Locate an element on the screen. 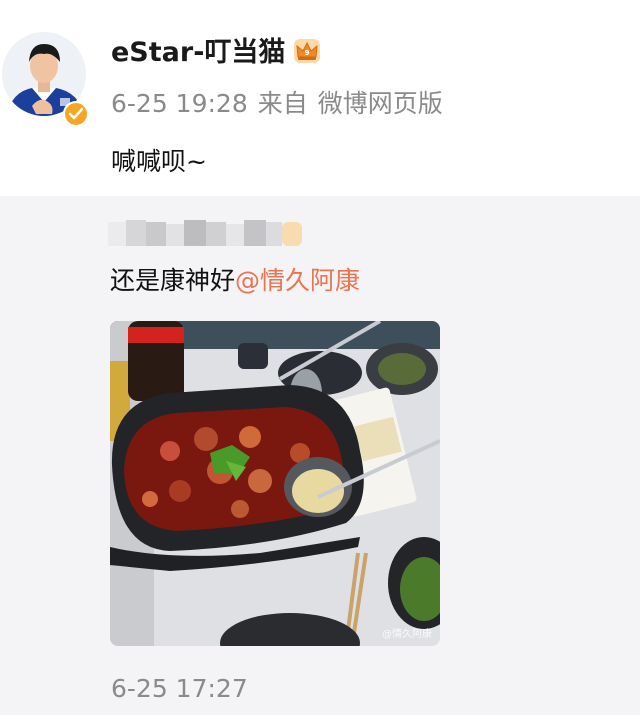  repost-time: 6-25 17:27 is located at coordinates (179, 688).